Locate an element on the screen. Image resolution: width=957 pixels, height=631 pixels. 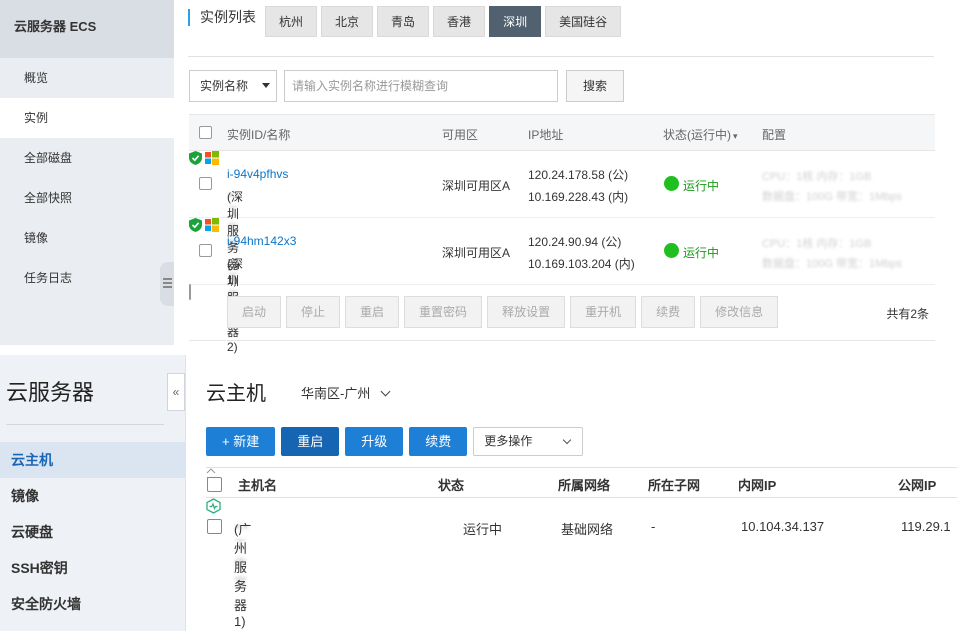
ecs-sidebar: 云服务器 ECS 概览 实例 全部磁盘 全部快照 镜像 任务日志 is located at coordinates (87, 172).